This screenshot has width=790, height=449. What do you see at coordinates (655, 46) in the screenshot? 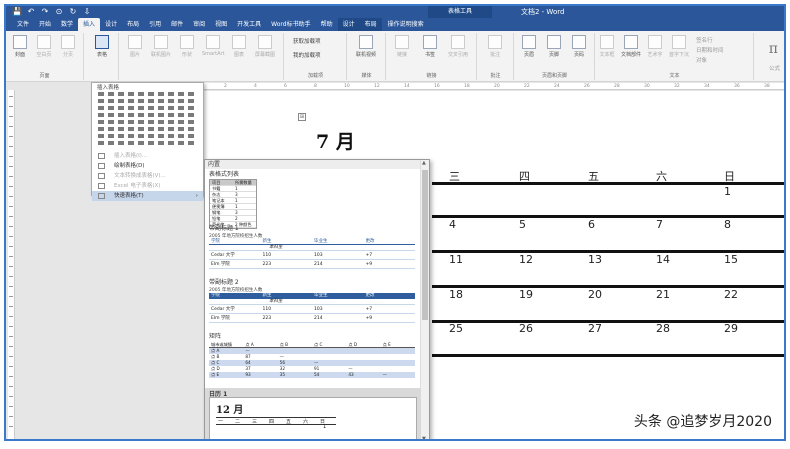
I see `wordart-button: 艺术字` at bounding box center [655, 46].